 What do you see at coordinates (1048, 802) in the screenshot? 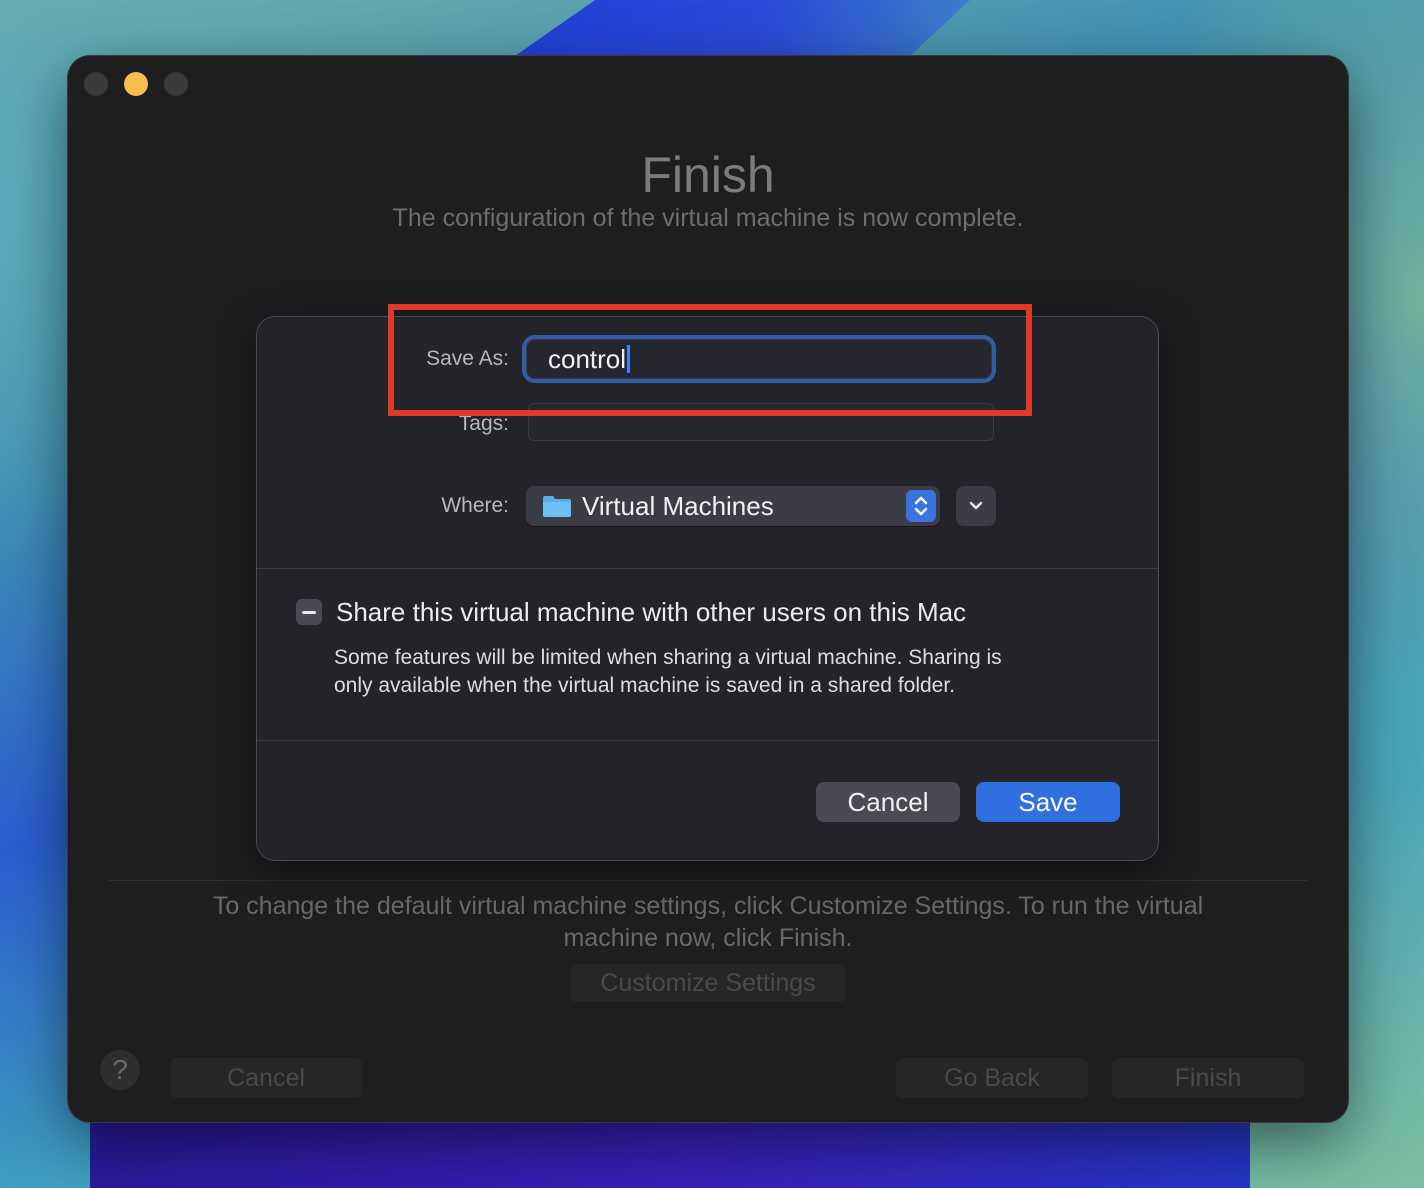
I see `sheet-save-button: Save` at bounding box center [1048, 802].